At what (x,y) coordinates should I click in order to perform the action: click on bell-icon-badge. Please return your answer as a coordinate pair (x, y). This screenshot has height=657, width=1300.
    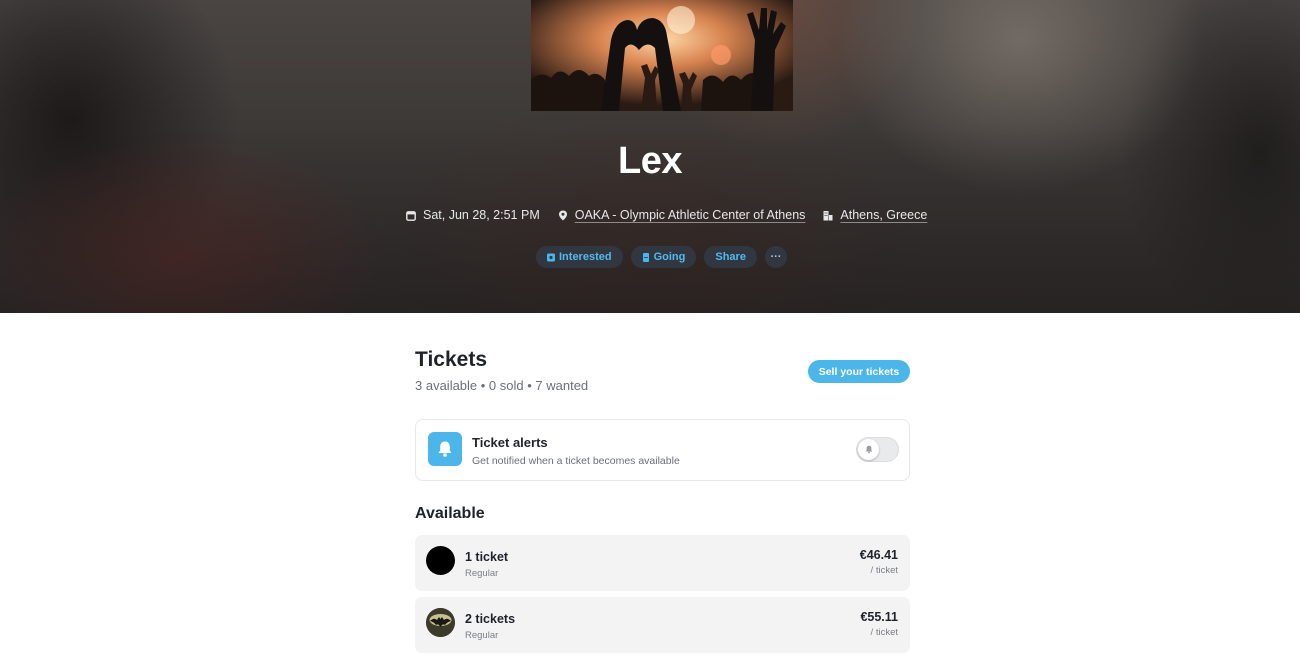
    Looking at the image, I should click on (445, 449).